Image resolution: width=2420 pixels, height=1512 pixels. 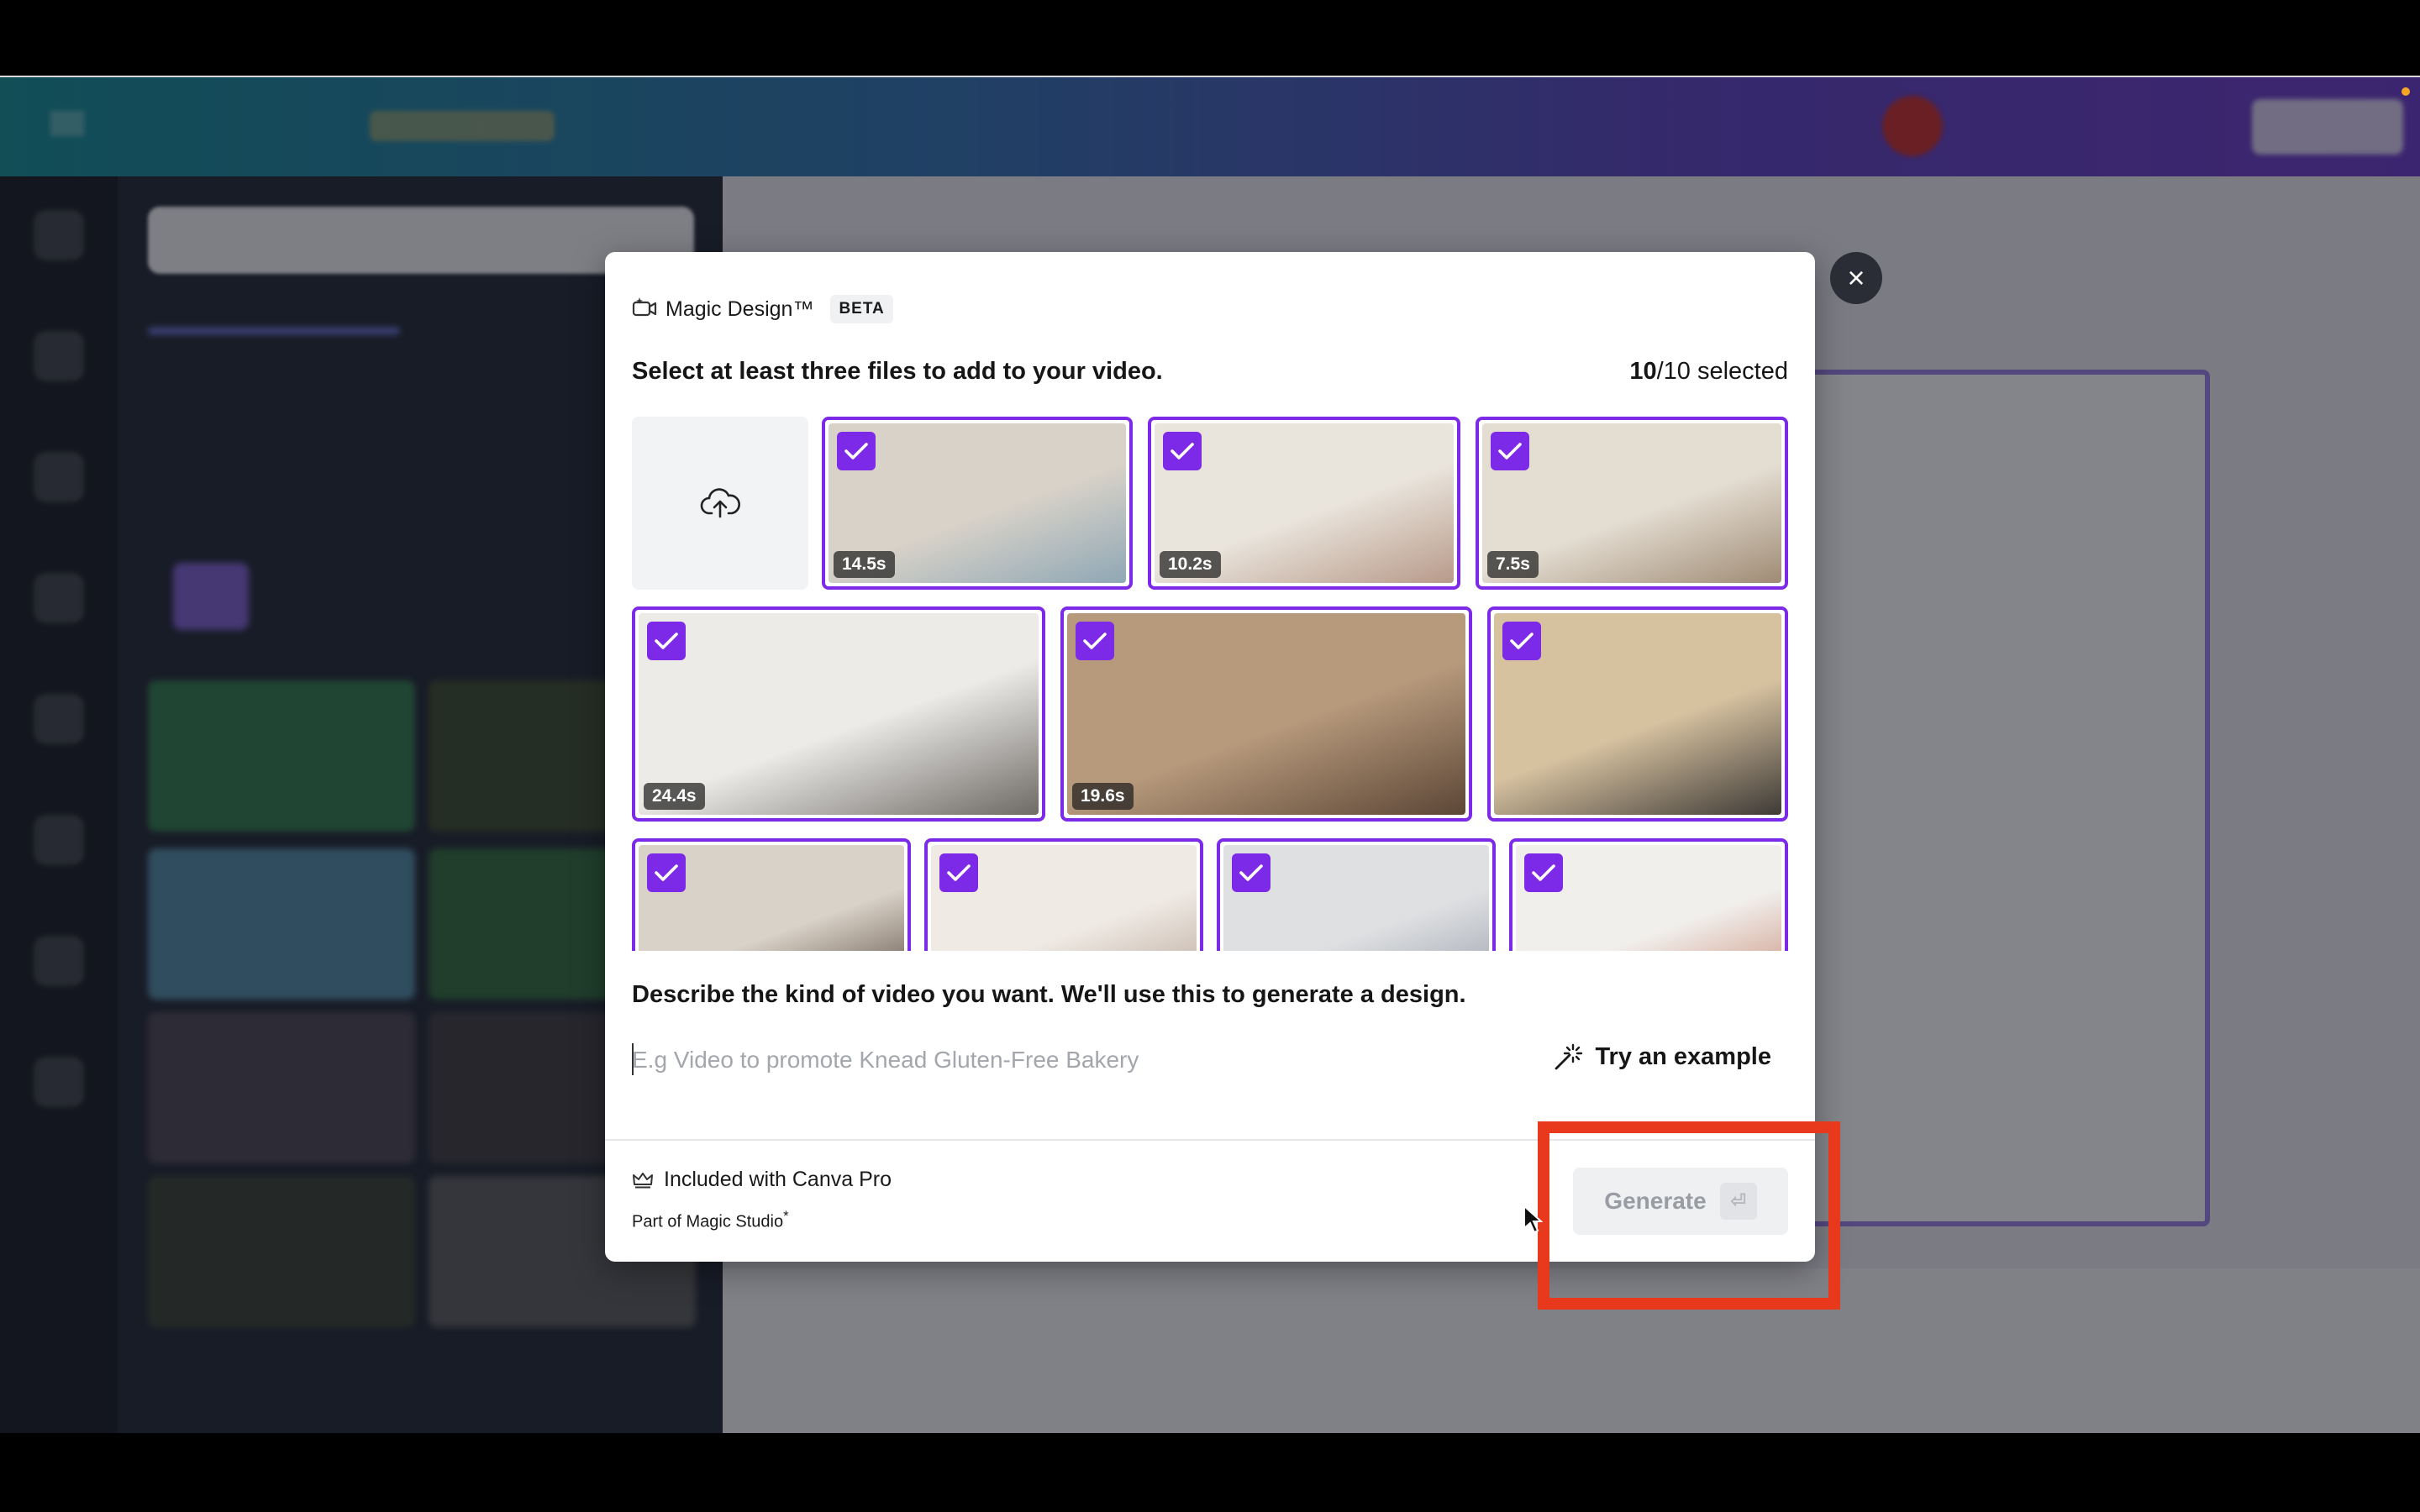 I want to click on mouse-pointer-icon, so click(x=1533, y=1219).